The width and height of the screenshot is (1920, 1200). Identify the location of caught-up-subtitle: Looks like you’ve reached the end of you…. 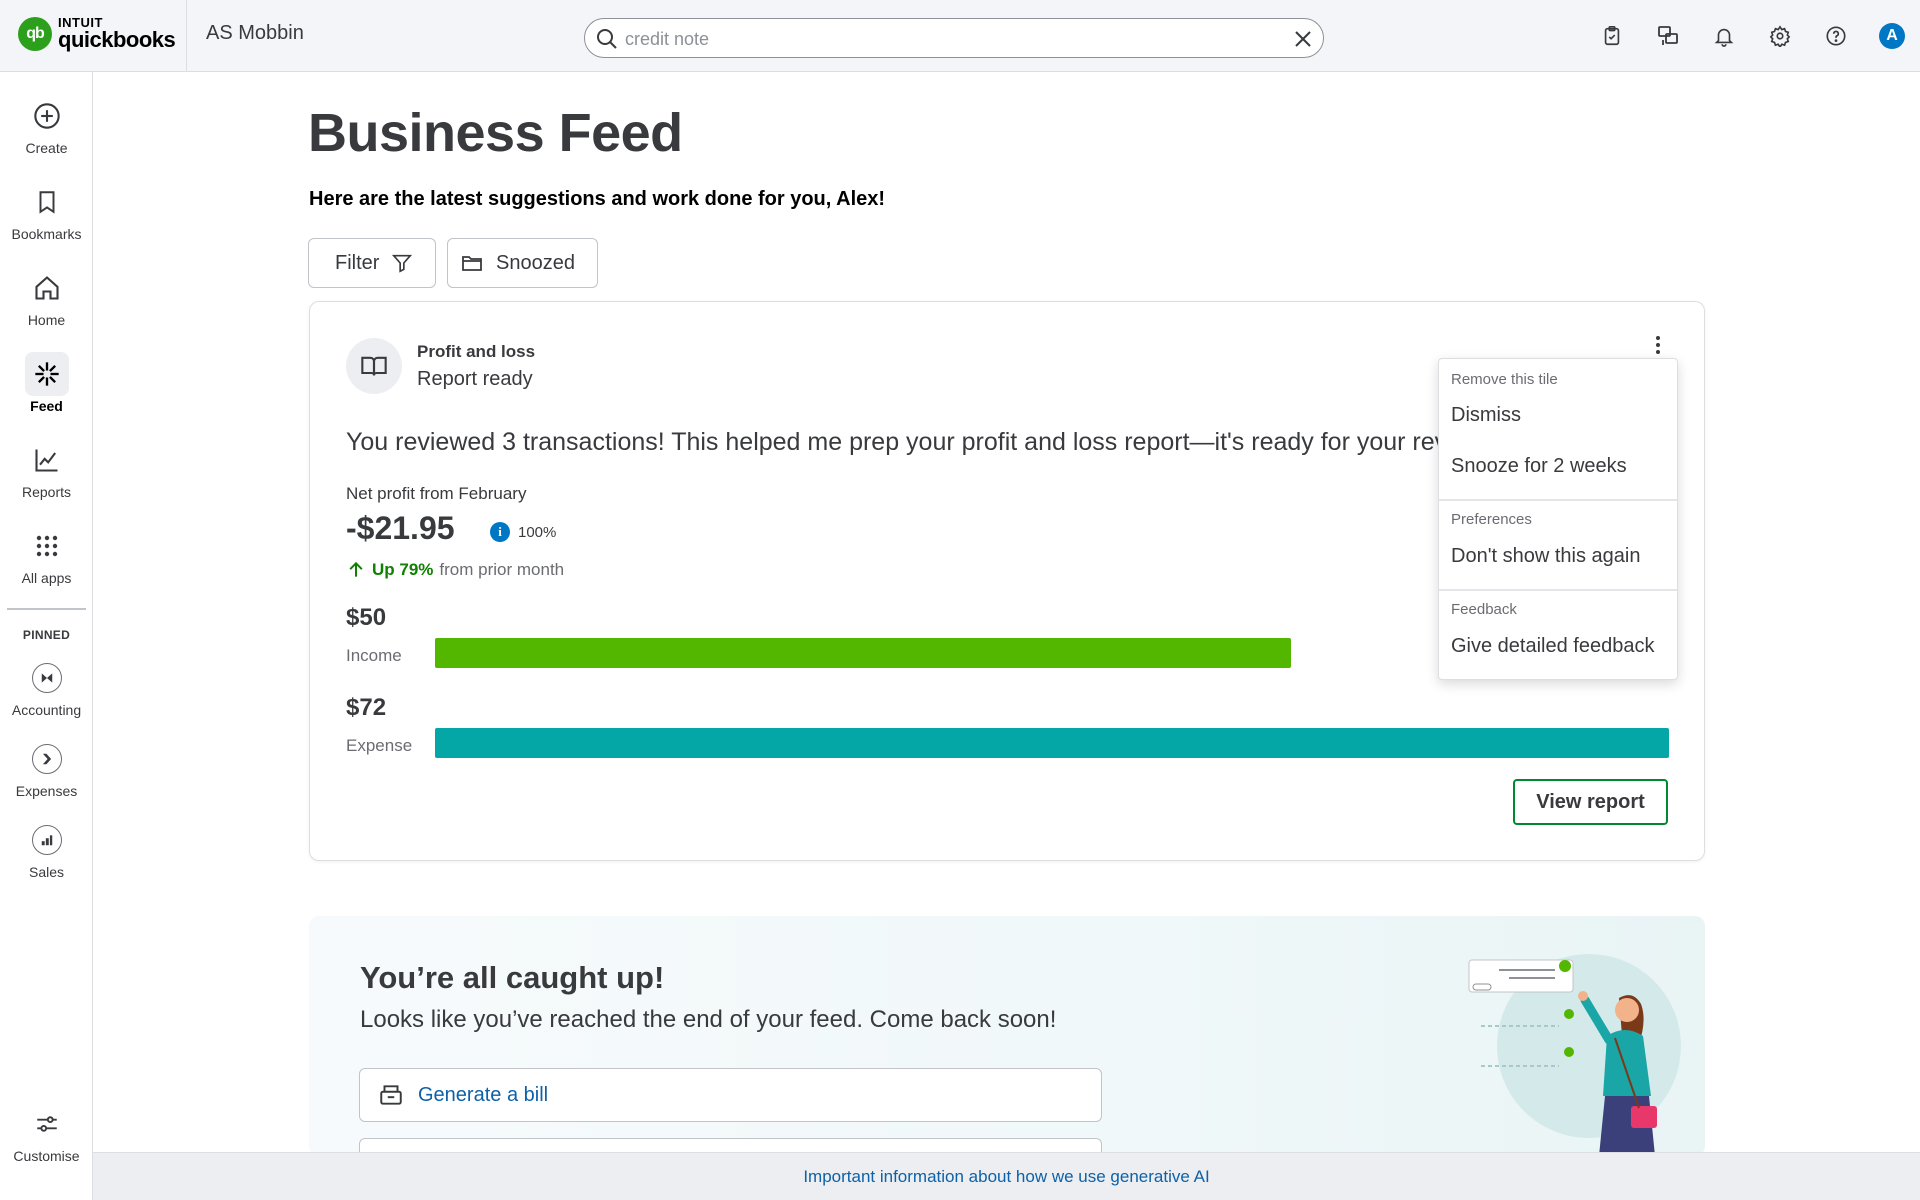
(708, 1019).